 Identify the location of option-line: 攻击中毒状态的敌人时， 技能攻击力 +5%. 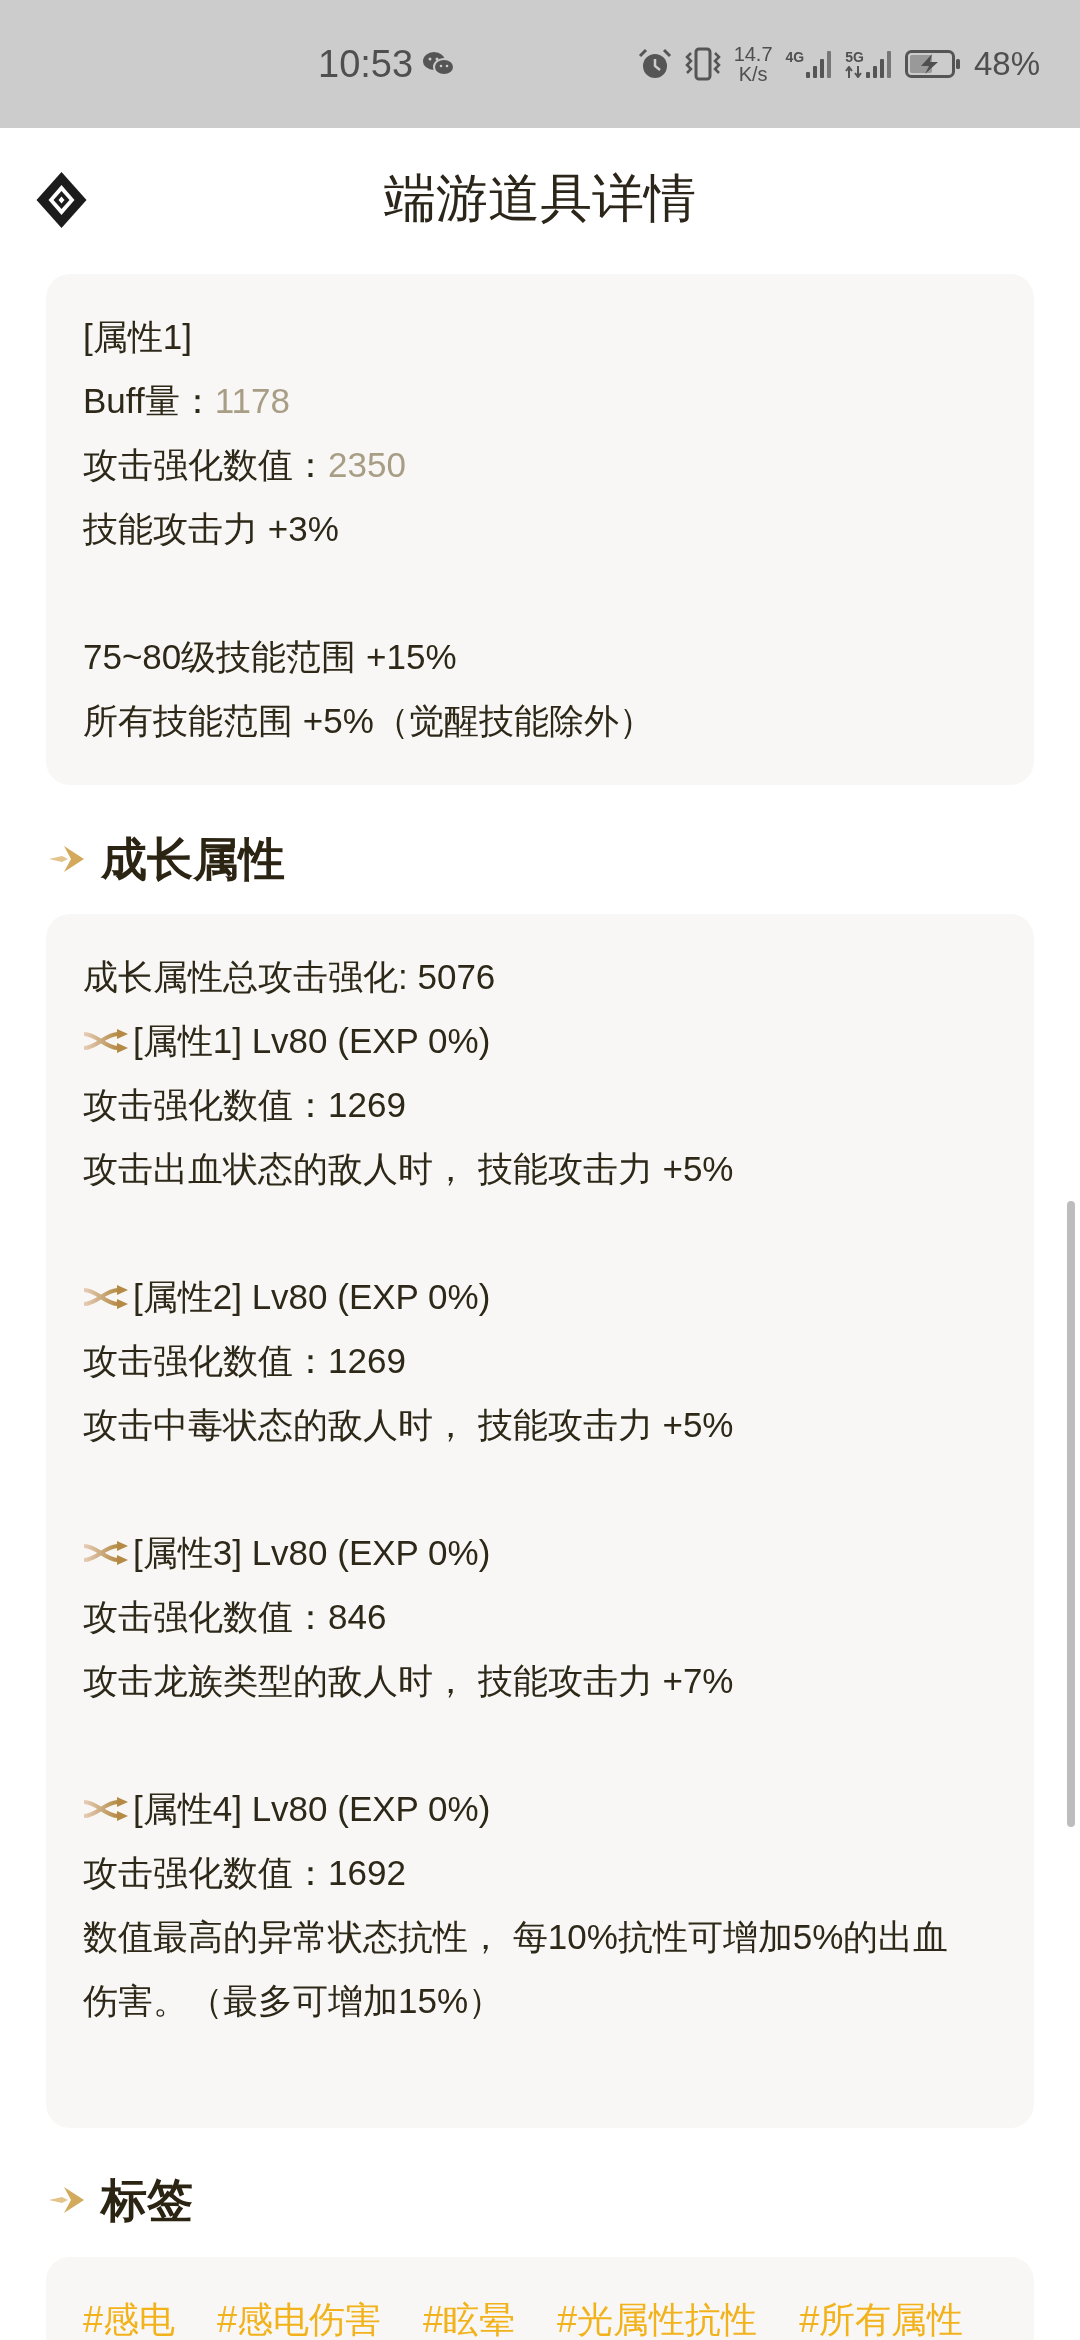
(409, 1425).